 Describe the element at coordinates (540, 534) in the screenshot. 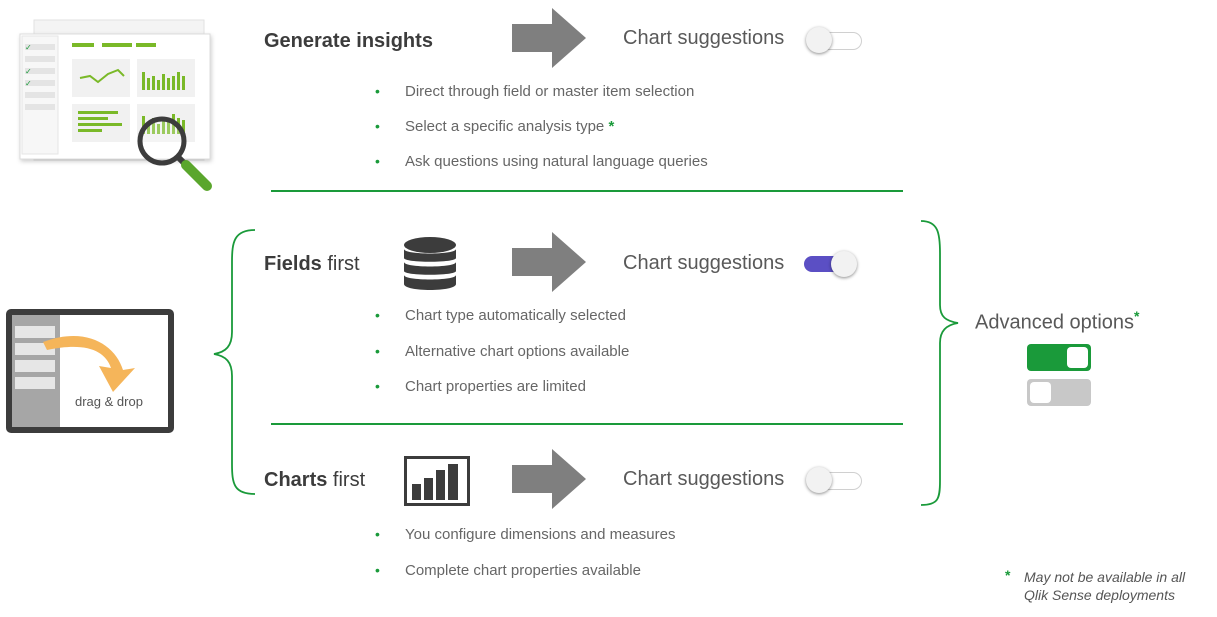

I see `bullet-text: You configure dimensions and measures` at that location.